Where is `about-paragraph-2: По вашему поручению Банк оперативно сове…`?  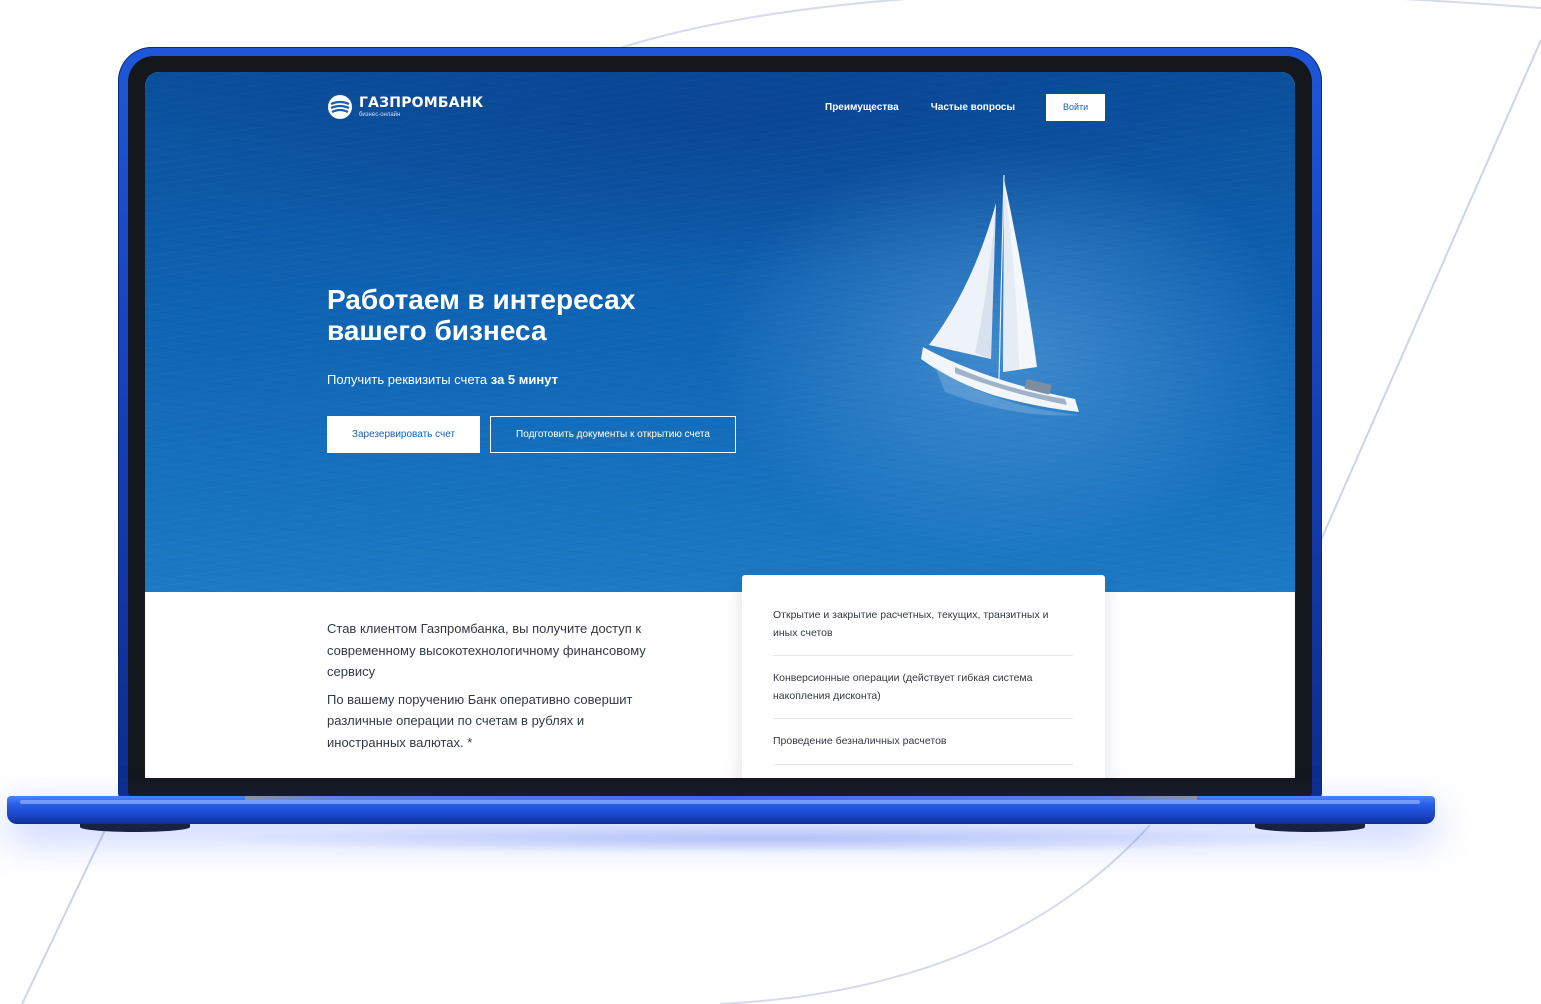
about-paragraph-2: По вашему поручению Банк оперативно сове… is located at coordinates (480, 720).